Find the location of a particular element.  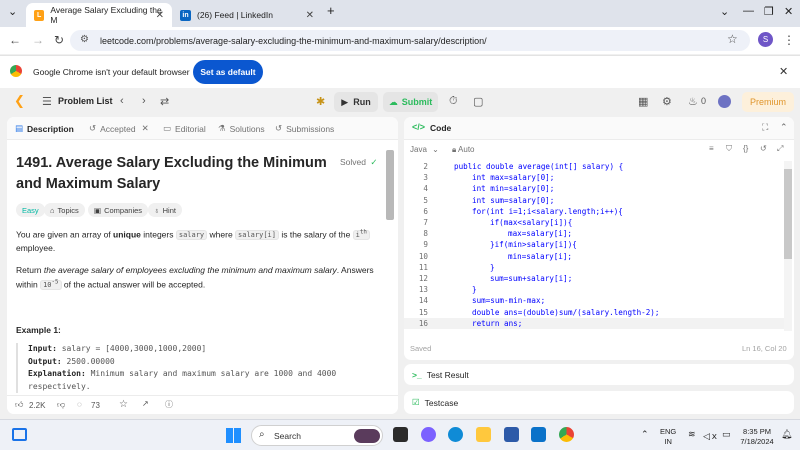

autosave-toggle: 🔒︎ Auto is located at coordinates (463, 150).